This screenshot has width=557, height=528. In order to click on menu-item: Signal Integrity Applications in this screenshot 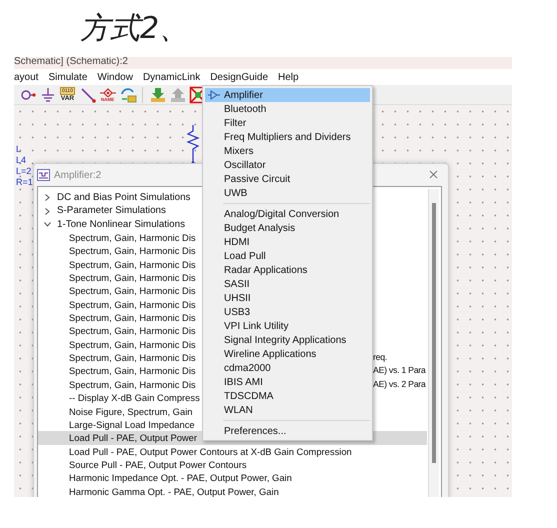, I will do `click(287, 340)`.